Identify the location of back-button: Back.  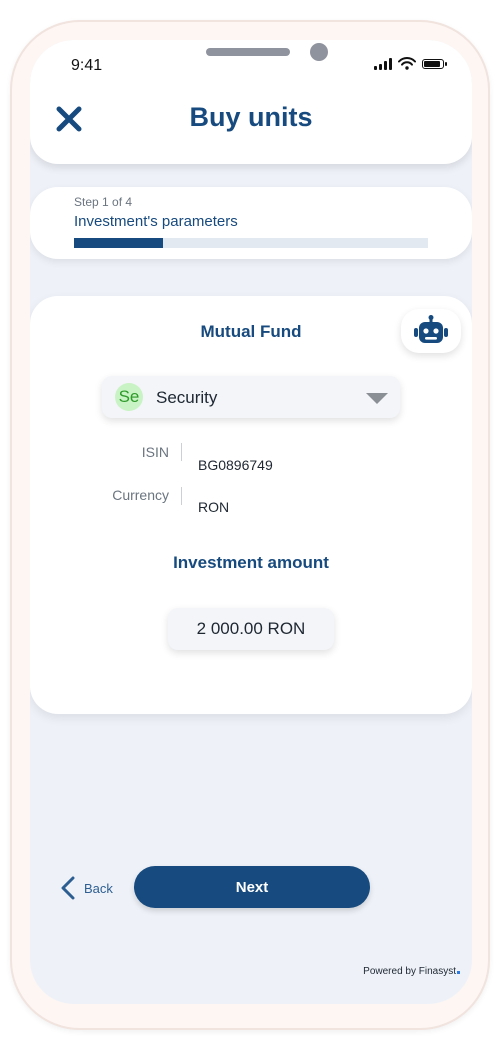
(86, 888).